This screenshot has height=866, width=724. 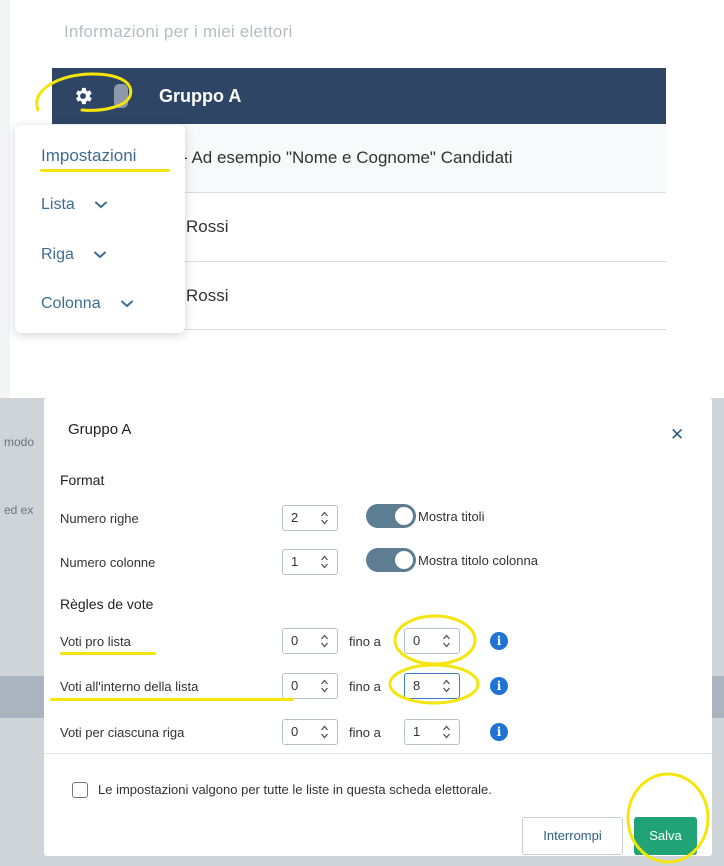 What do you see at coordinates (108, 562) in the screenshot?
I see `cols-label: Numero colonne` at bounding box center [108, 562].